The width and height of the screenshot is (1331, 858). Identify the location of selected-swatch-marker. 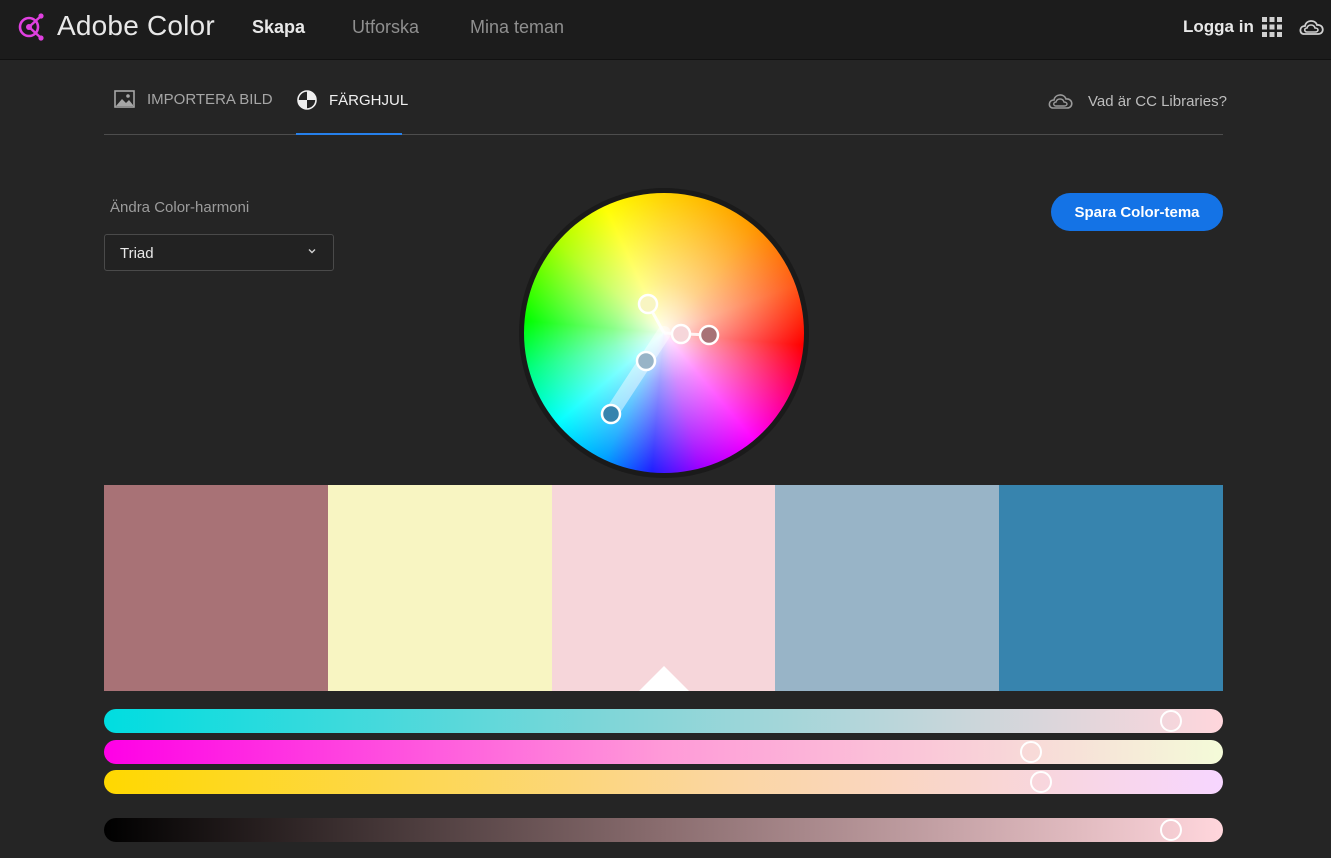
(664, 678).